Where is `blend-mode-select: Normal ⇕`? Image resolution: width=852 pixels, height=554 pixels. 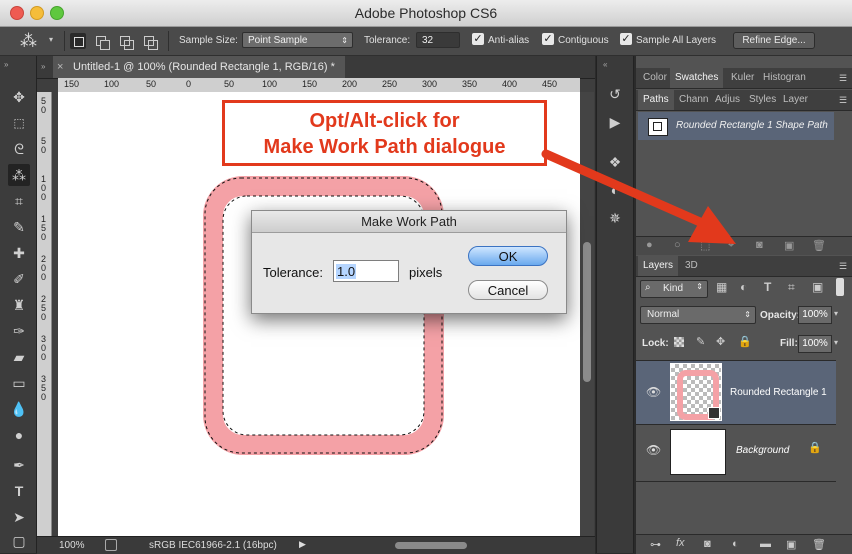
blend-mode-select: Normal ⇕ is located at coordinates (698, 315).